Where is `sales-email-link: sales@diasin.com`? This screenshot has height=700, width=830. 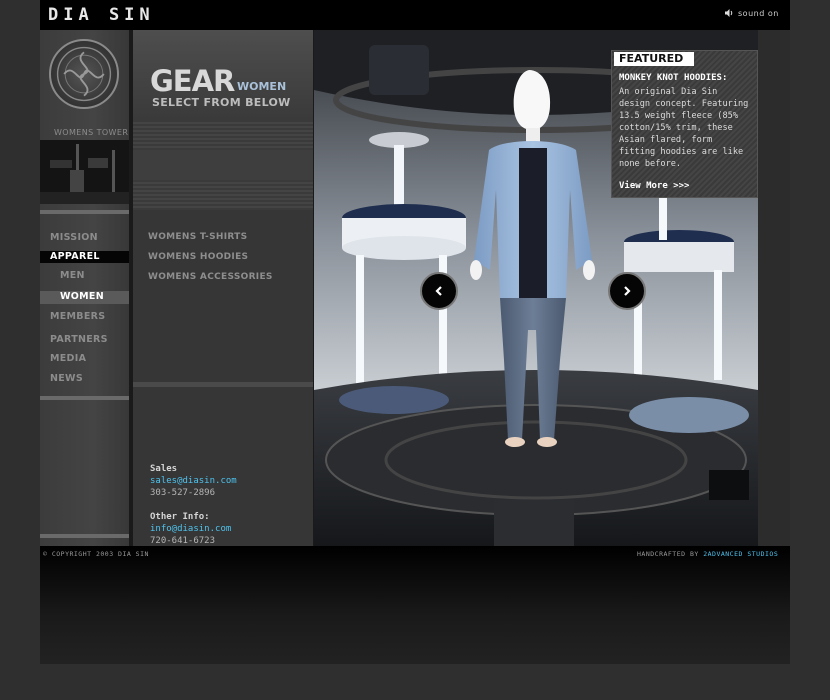 sales-email-link: sales@diasin.com is located at coordinates (193, 481).